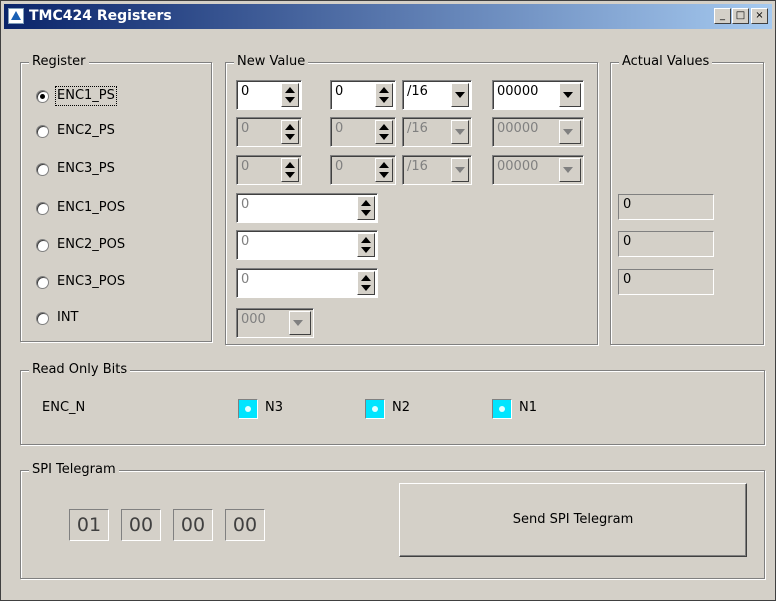 The width and height of the screenshot is (776, 601). Describe the element at coordinates (627, 241) in the screenshot. I see `actual-value-enc2-text: 0` at that location.